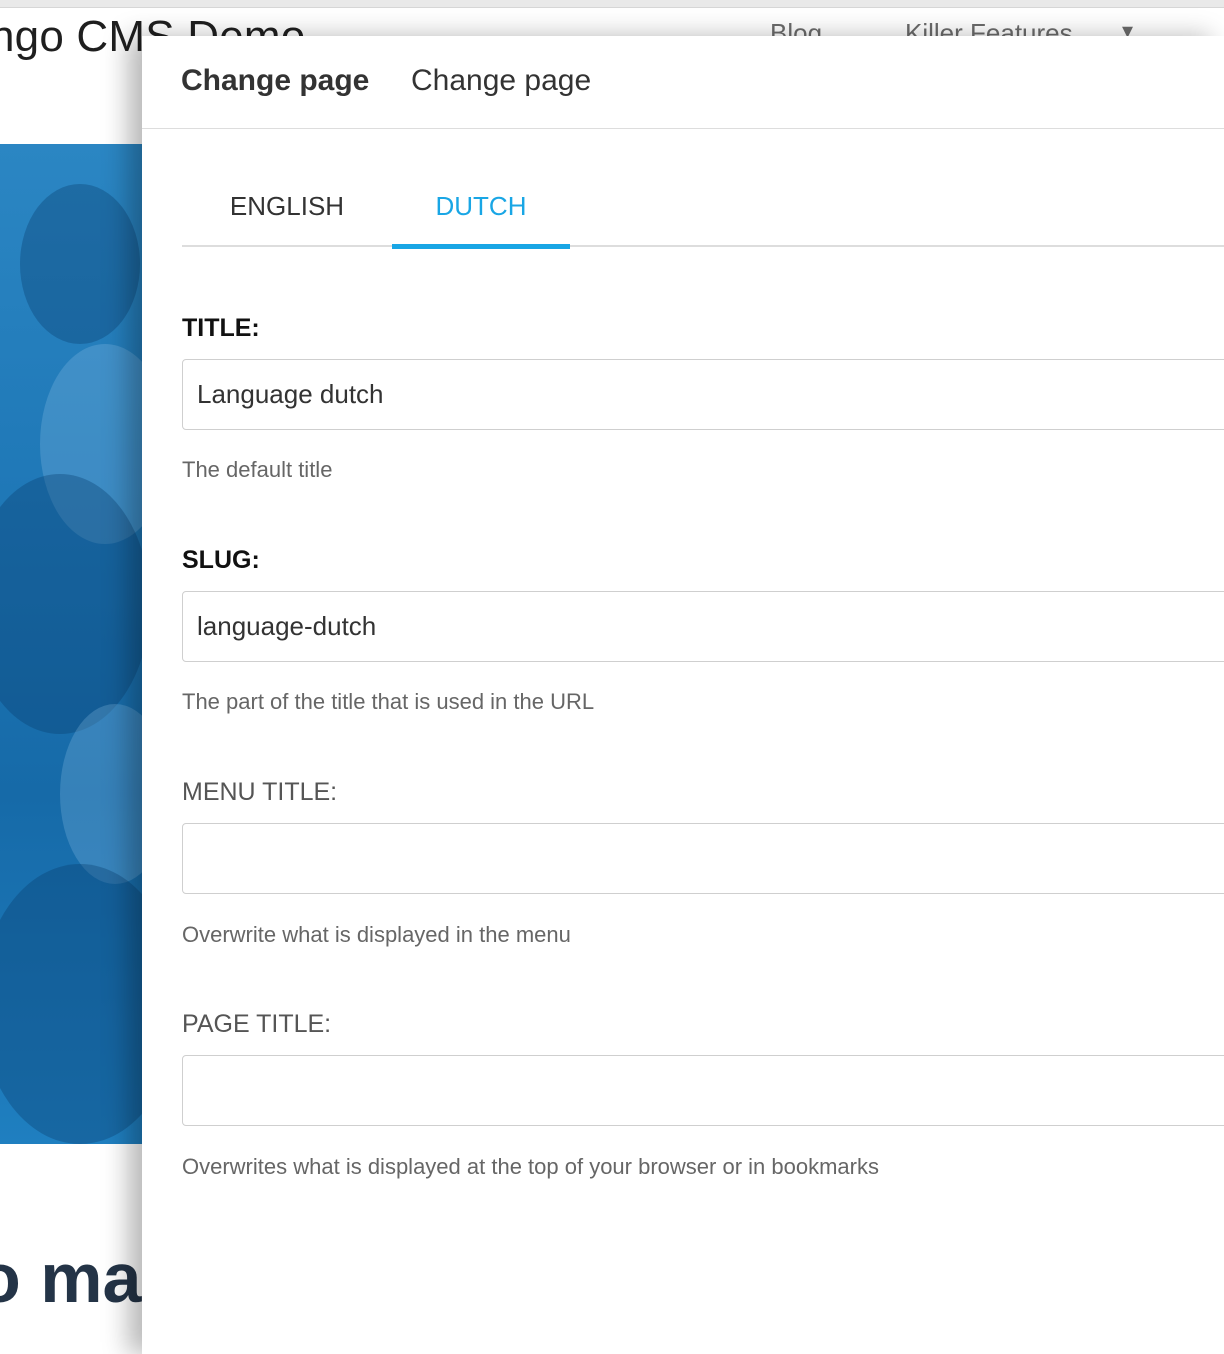 The height and width of the screenshot is (1354, 1224). I want to click on tab-english: ENGLISH, so click(287, 211).